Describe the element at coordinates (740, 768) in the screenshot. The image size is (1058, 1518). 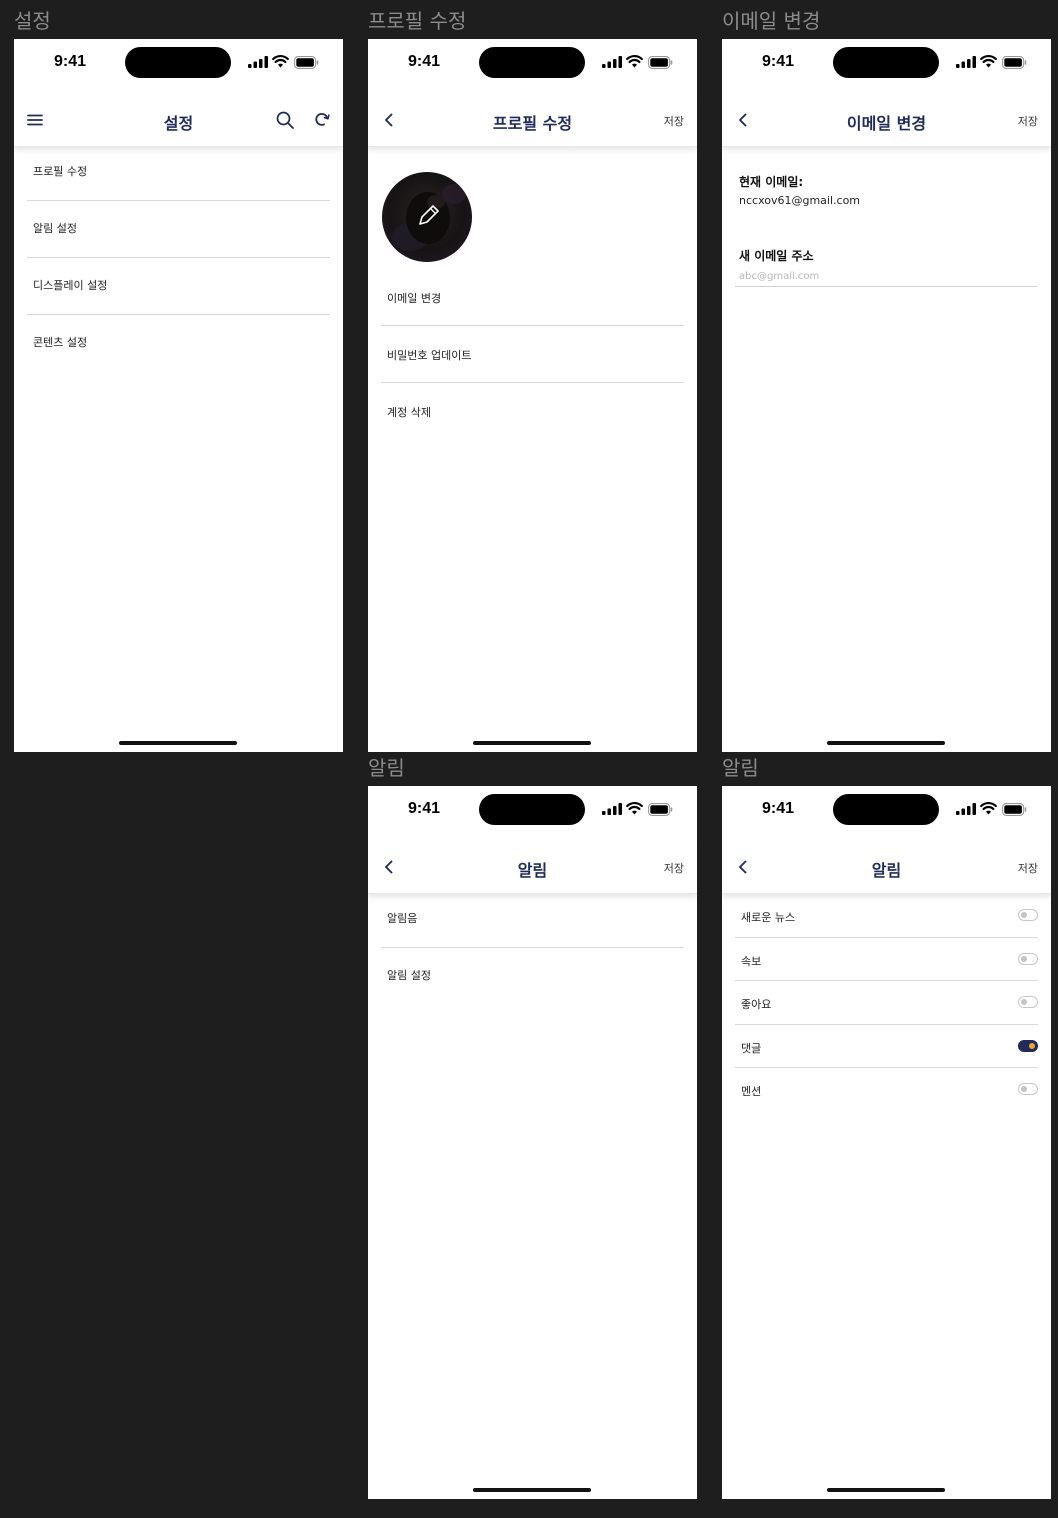
I see `frame-label-notify2: 알림` at that location.